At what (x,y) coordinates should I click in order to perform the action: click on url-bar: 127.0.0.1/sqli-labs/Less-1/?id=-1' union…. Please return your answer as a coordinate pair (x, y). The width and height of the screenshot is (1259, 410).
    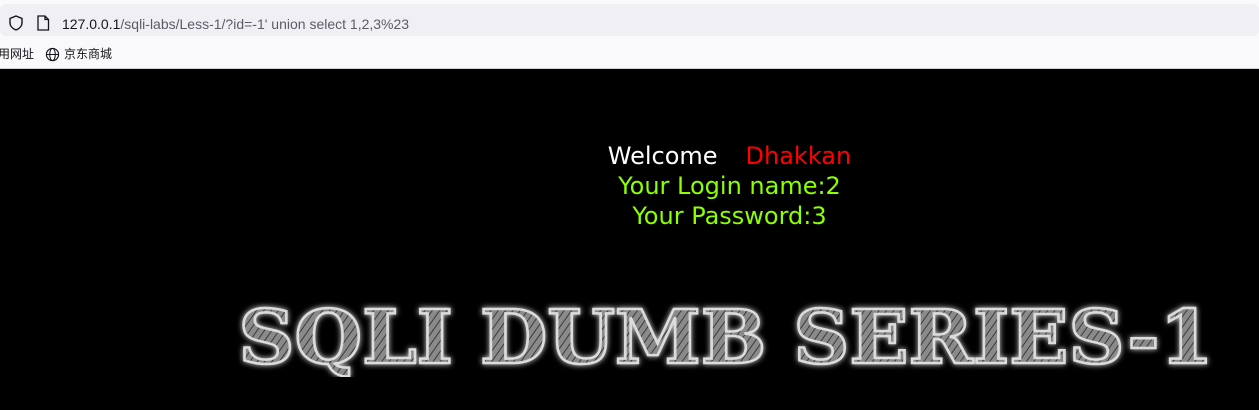
    Looking at the image, I should click on (629, 20).